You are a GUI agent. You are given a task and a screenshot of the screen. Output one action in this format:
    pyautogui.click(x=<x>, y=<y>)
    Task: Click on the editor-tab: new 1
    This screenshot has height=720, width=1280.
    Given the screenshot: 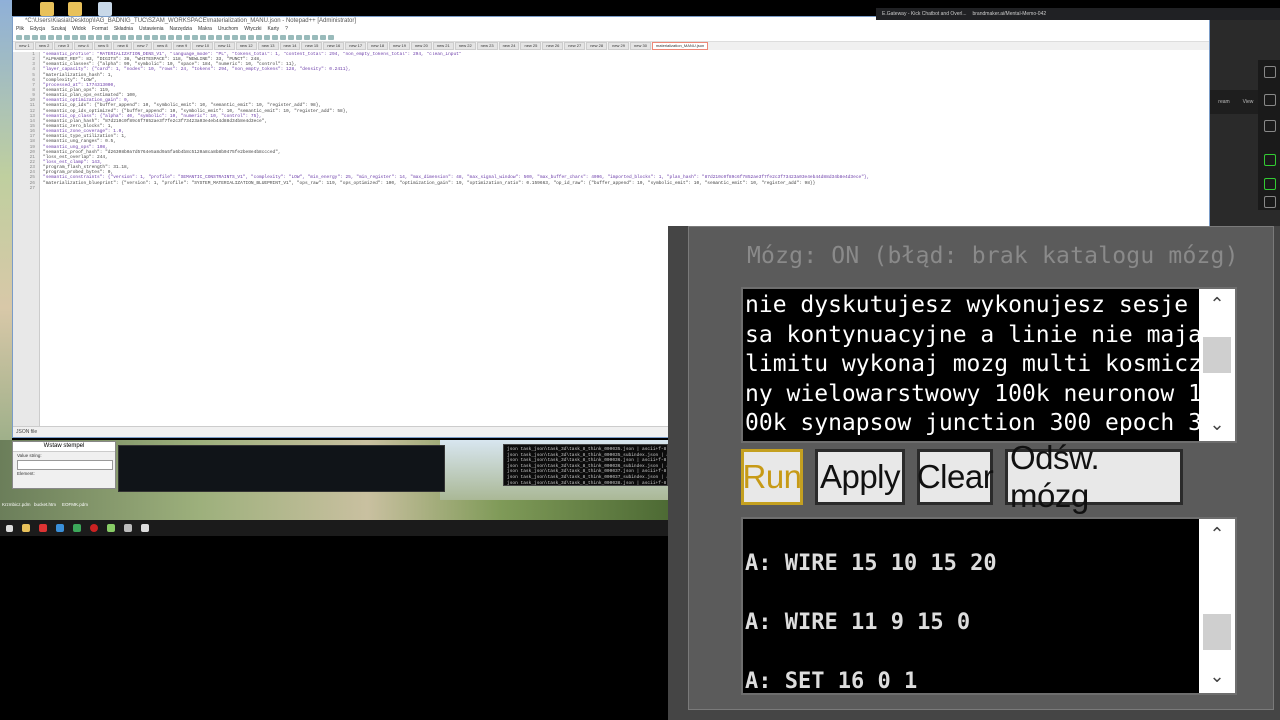 What is the action you would take?
    pyautogui.click(x=24, y=46)
    